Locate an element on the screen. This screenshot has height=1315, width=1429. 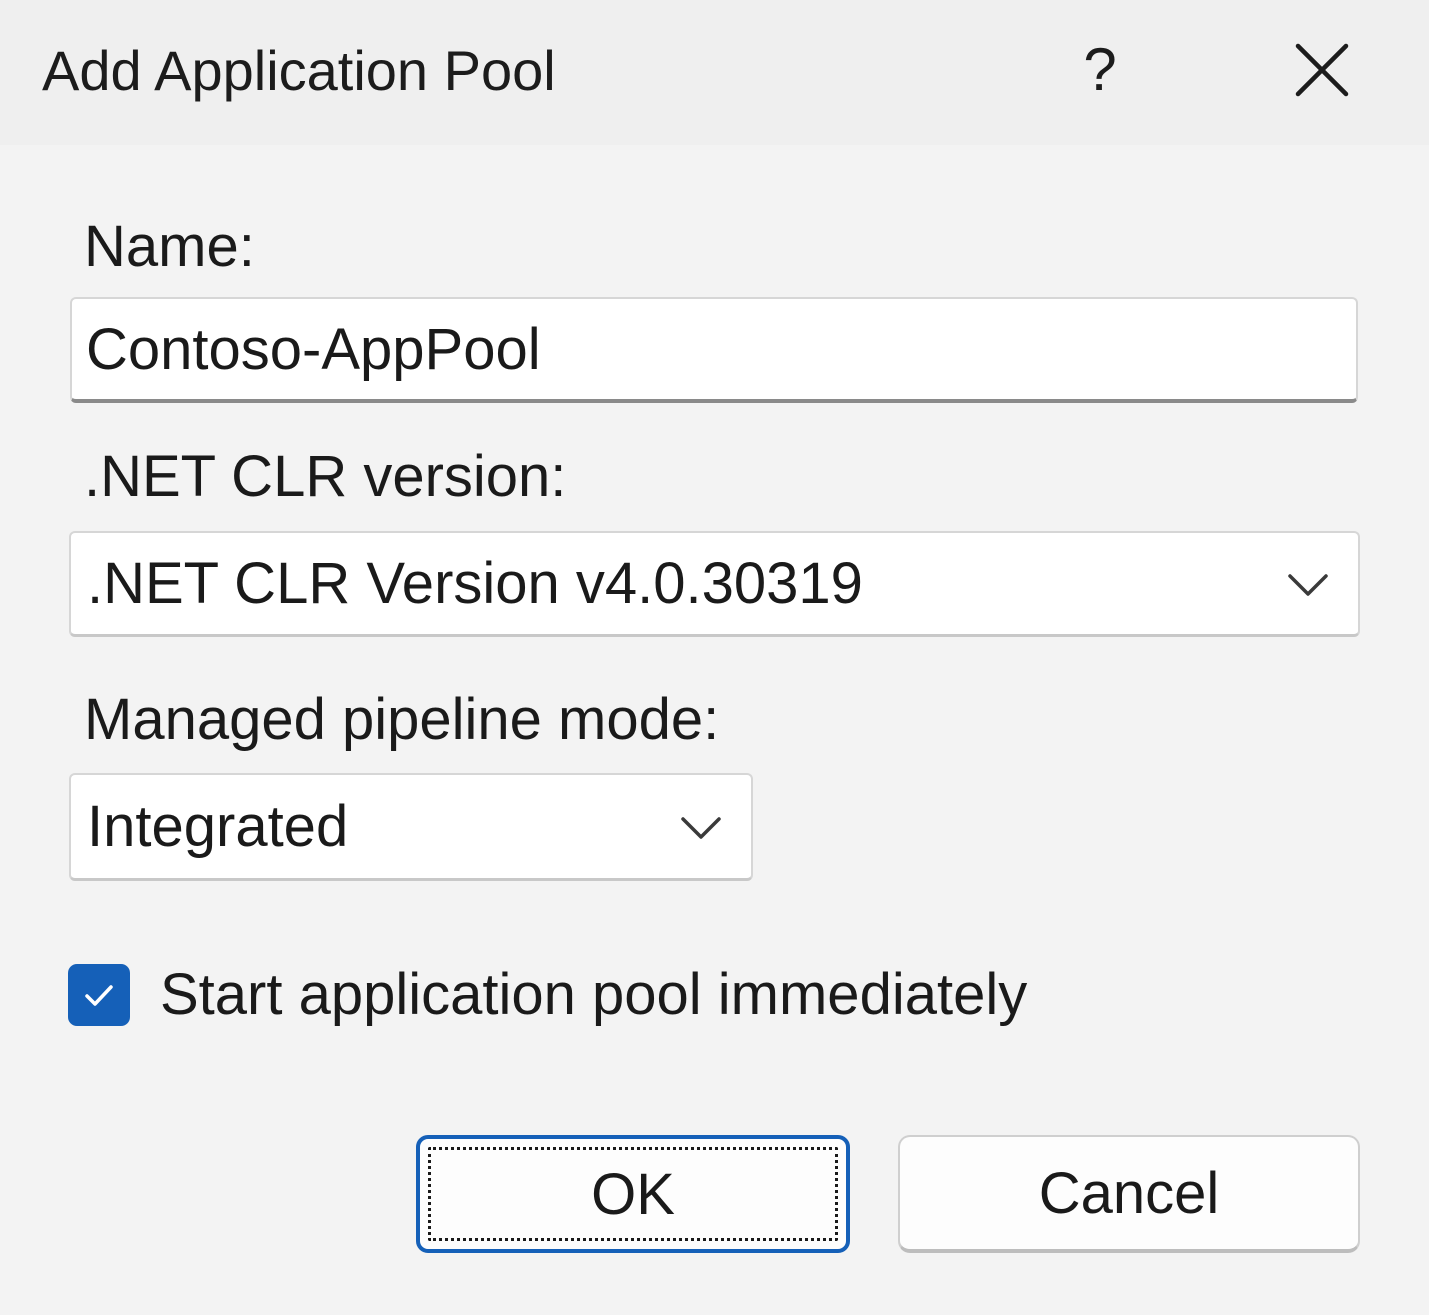
ok-button: OK is located at coordinates (633, 1194).